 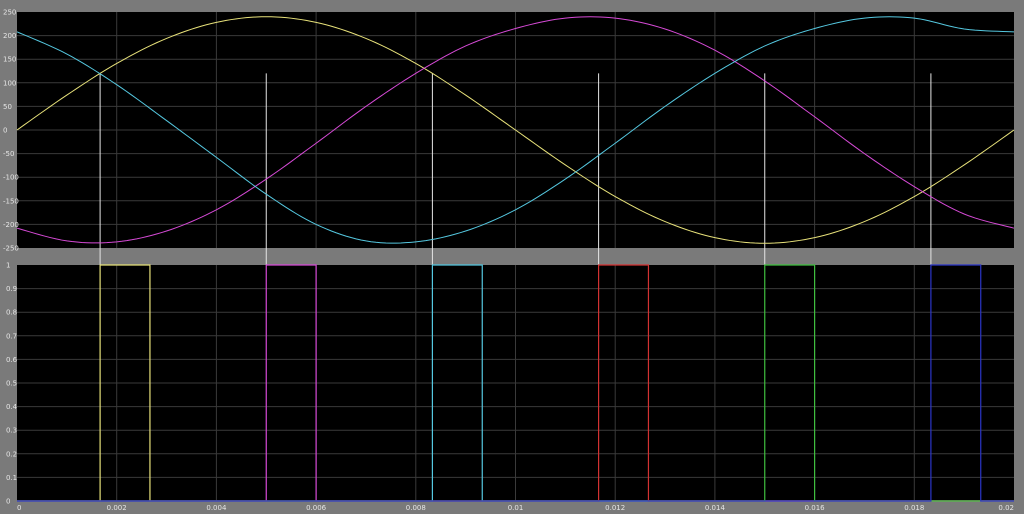 I want to click on x-tick-label: 0.016, so click(x=815, y=508).